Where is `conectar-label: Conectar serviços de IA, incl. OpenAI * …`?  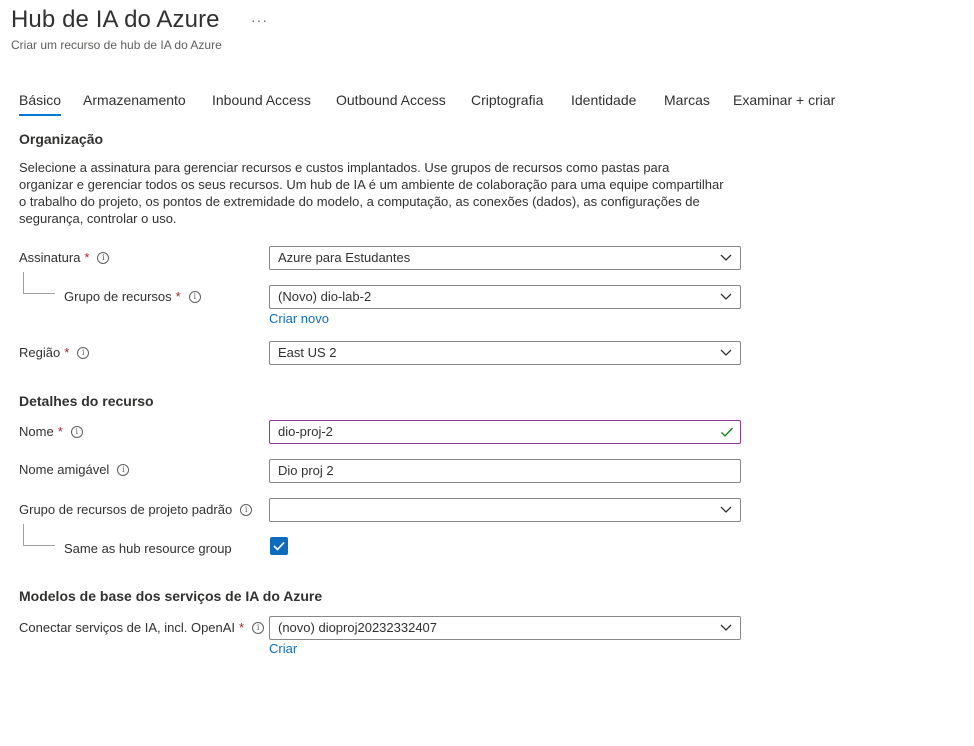
conectar-label: Conectar serviços de IA, incl. OpenAI * … is located at coordinates (142, 627).